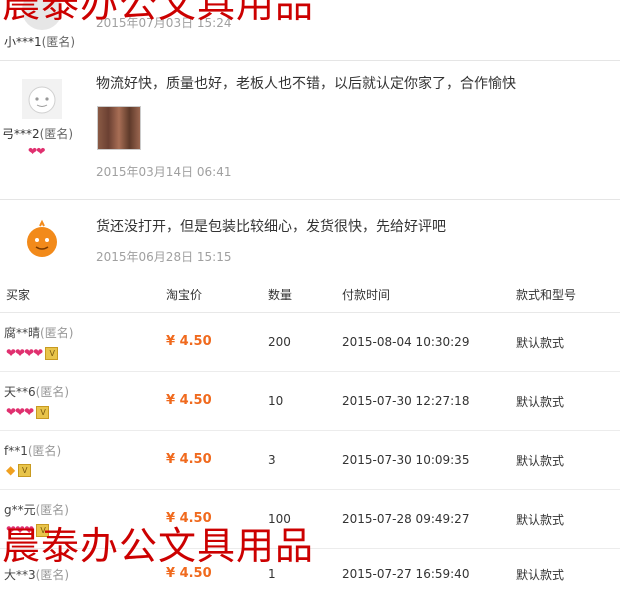  I want to click on review-username: 弓***2(匿名), so click(38, 134).